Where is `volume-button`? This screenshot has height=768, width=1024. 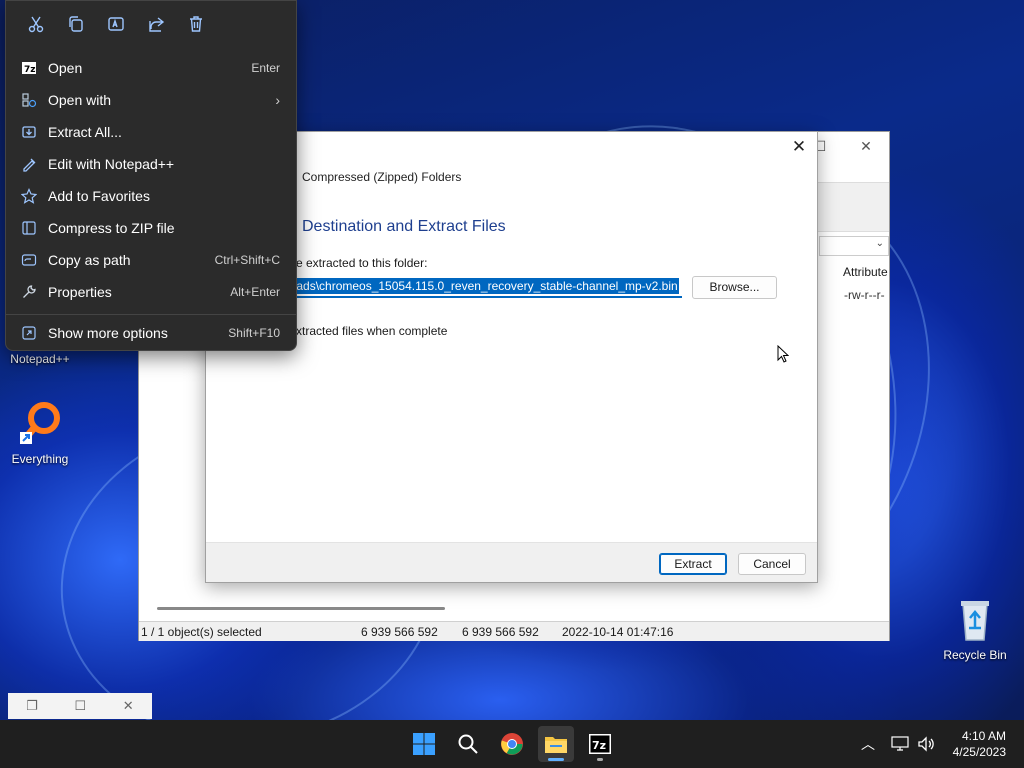 volume-button is located at coordinates (926, 744).